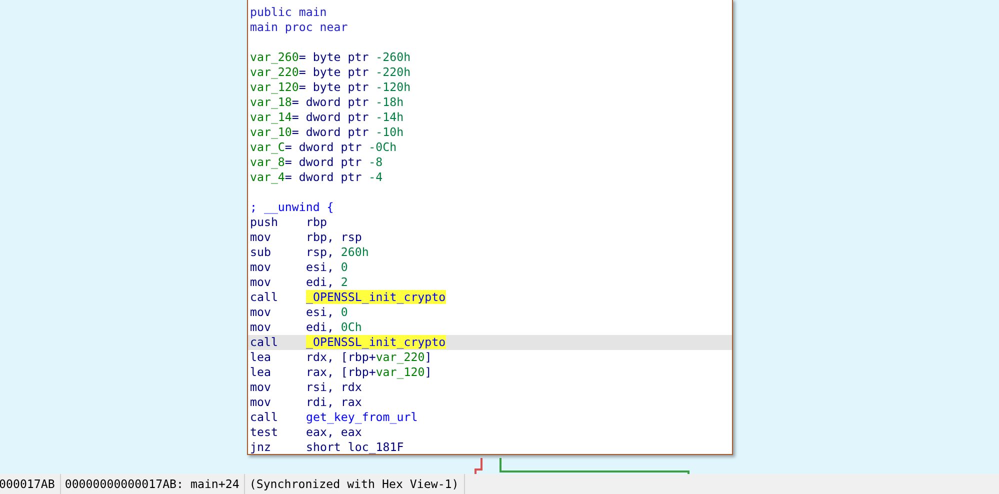 The height and width of the screenshot is (494, 999). What do you see at coordinates (355, 447) in the screenshot?
I see `operand-text: short loc_181F` at bounding box center [355, 447].